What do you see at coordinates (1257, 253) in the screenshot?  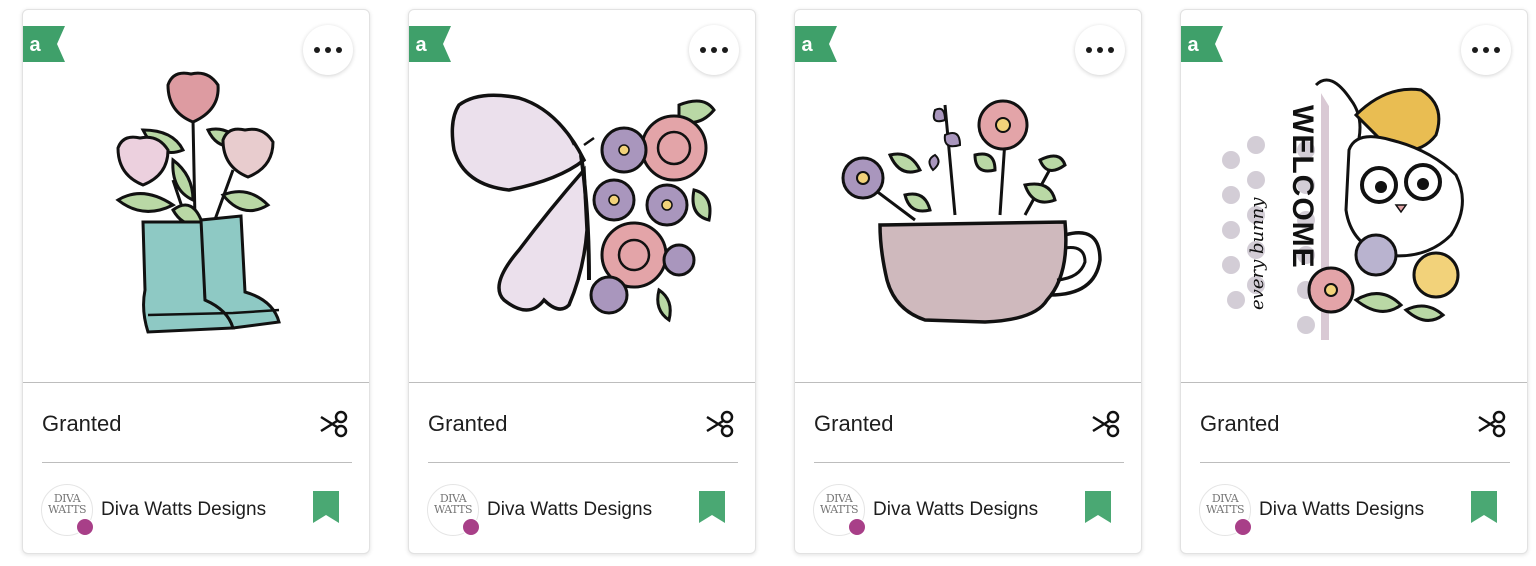 I see `every-bunny-text: every bunny` at bounding box center [1257, 253].